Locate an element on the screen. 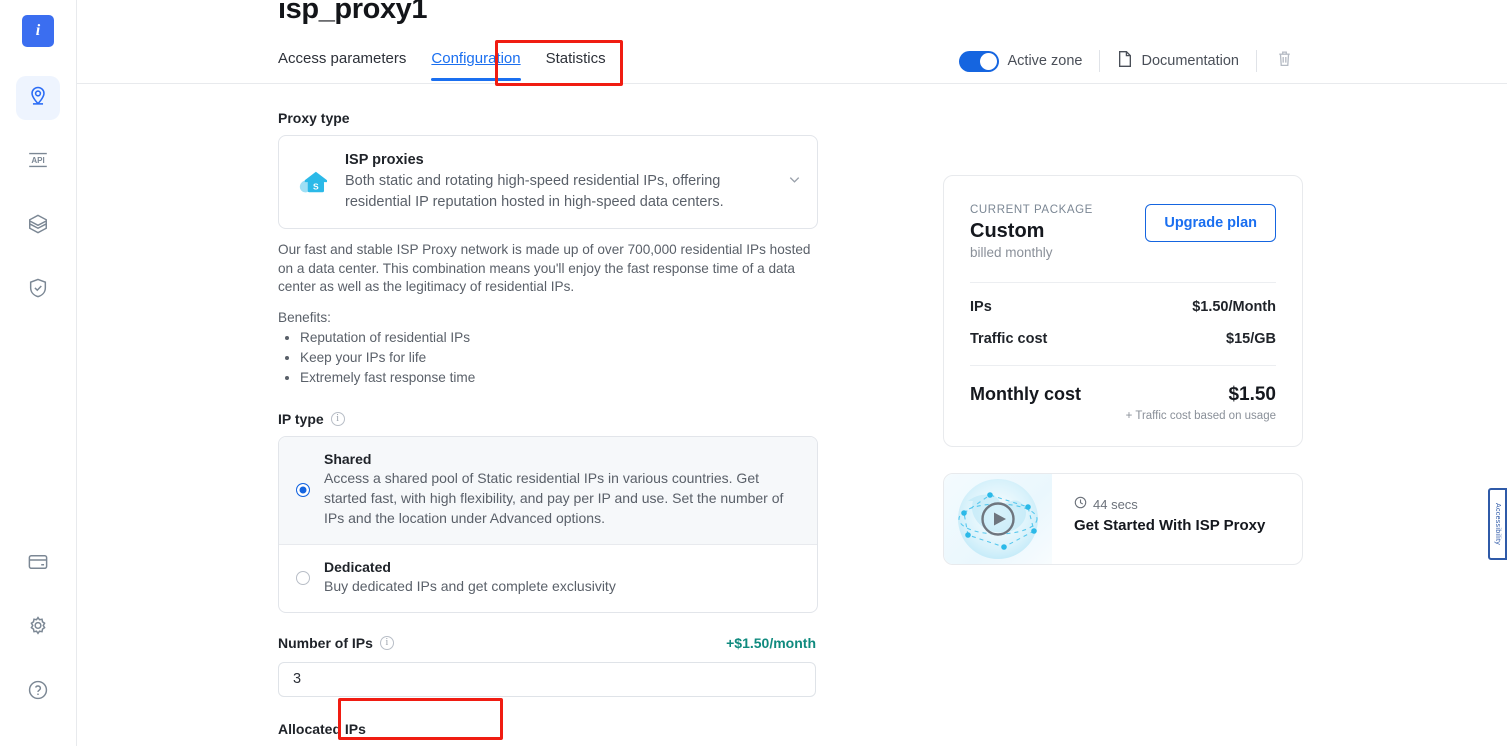 The height and width of the screenshot is (746, 1507). number-of-ips-label-text: Number of IPs is located at coordinates (325, 642).